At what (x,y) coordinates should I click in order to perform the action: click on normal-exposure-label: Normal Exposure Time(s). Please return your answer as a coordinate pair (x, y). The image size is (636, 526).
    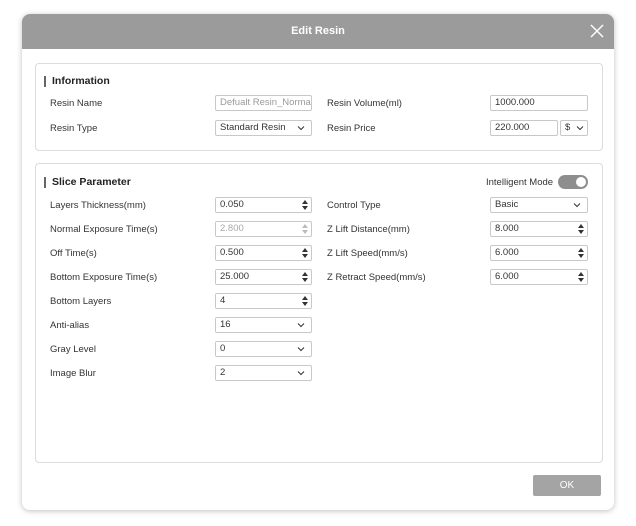
    Looking at the image, I should click on (104, 229).